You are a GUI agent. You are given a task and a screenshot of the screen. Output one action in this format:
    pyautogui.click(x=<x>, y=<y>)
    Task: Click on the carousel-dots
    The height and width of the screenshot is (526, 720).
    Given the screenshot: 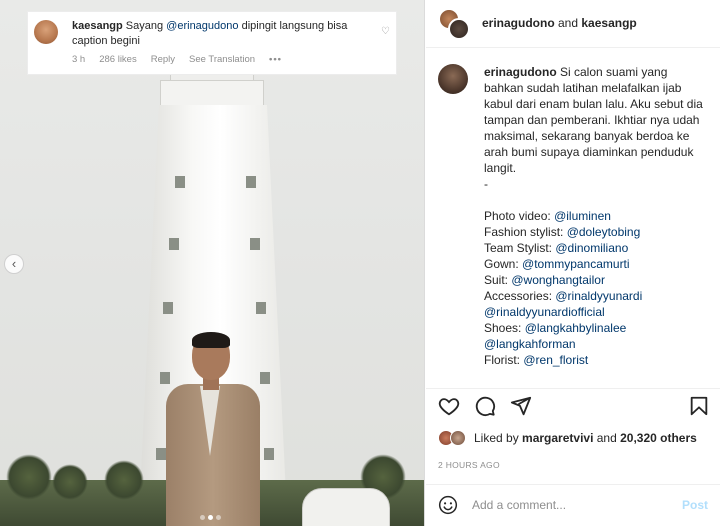 What is the action you would take?
    pyautogui.click(x=210, y=517)
    